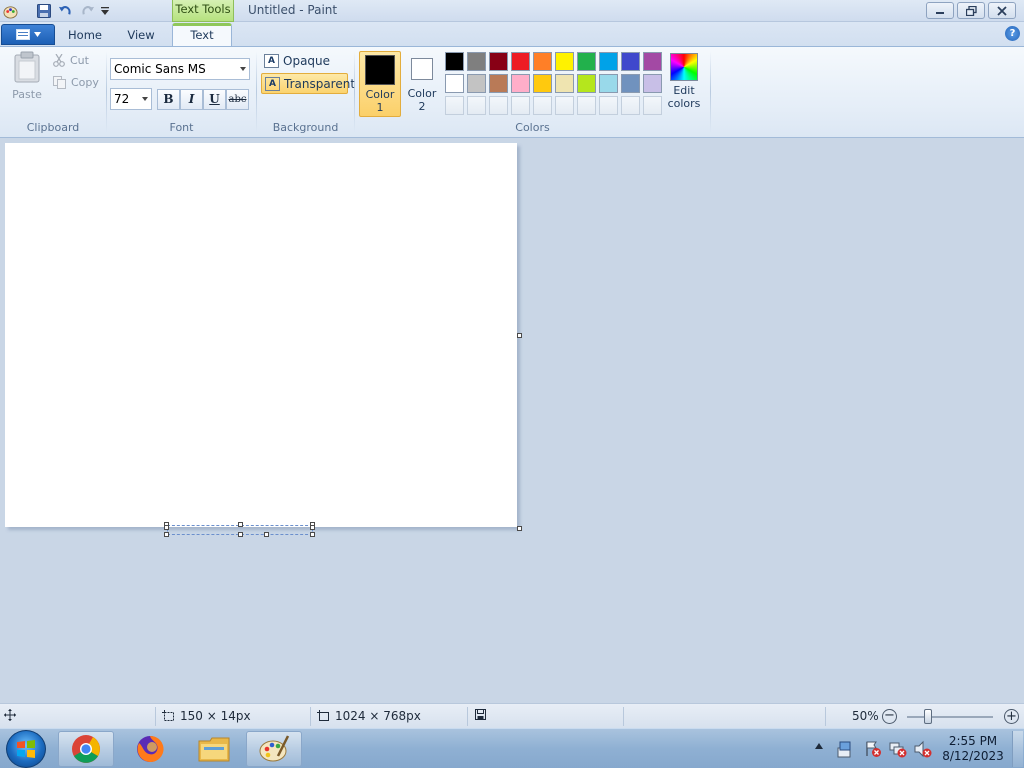 The width and height of the screenshot is (1024, 768). Describe the element at coordinates (898, 750) in the screenshot. I see `tray-network-disconnected-icon` at that location.